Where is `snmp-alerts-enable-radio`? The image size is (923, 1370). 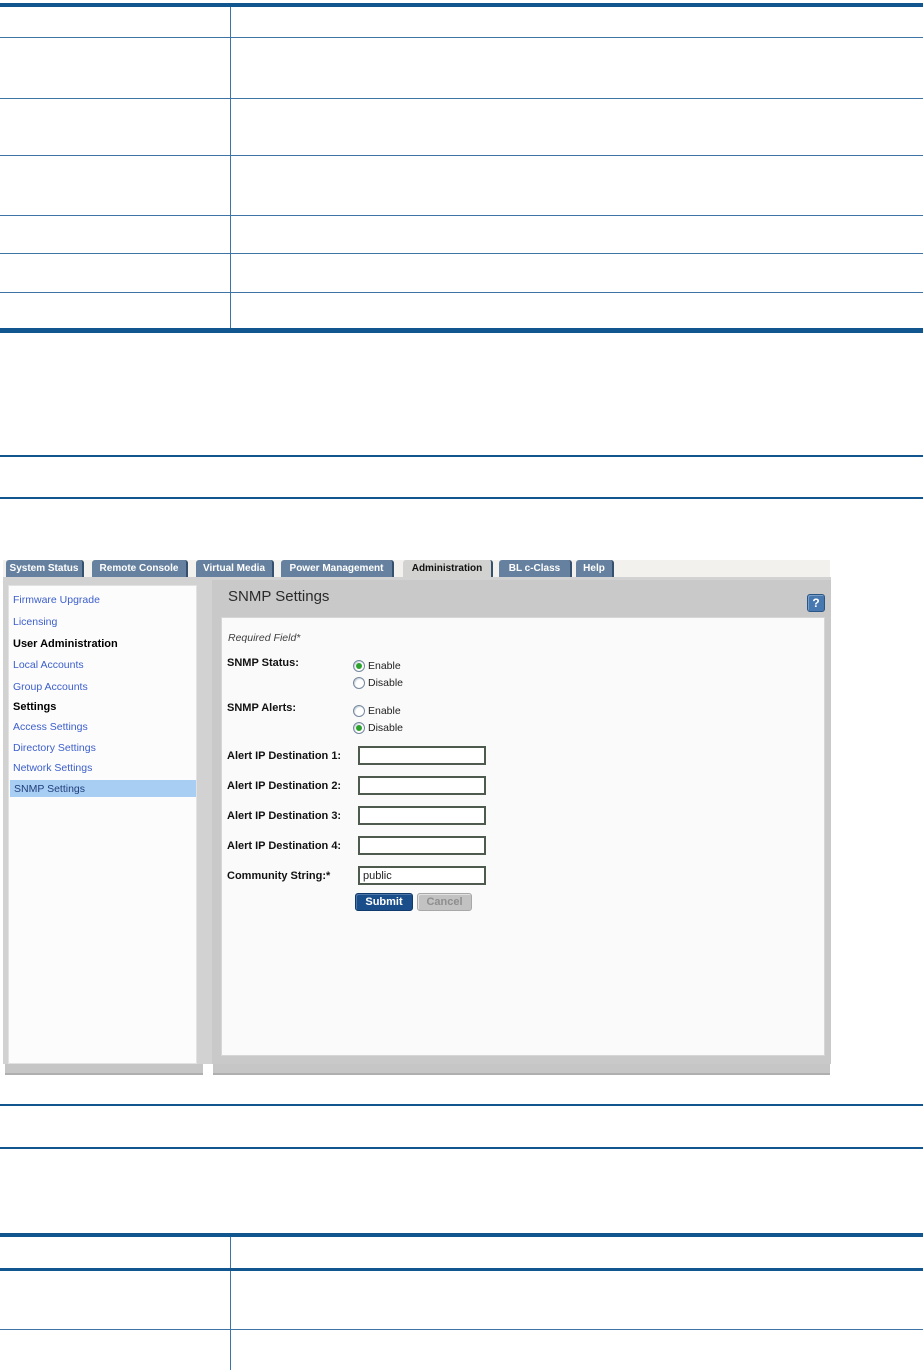 snmp-alerts-enable-radio is located at coordinates (359, 711).